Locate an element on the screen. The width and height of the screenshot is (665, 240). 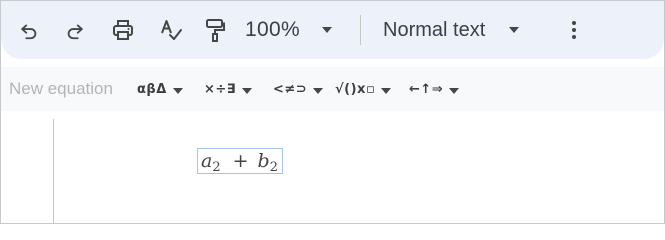
relations-menu: <≠⊃ is located at coordinates (298, 89).